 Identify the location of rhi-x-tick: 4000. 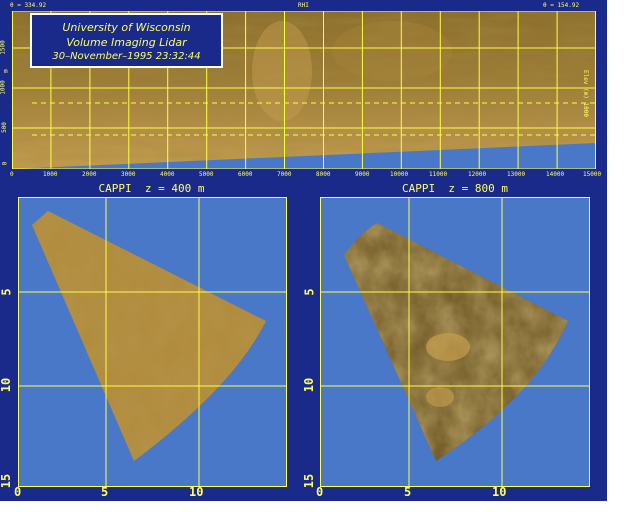
(167, 174).